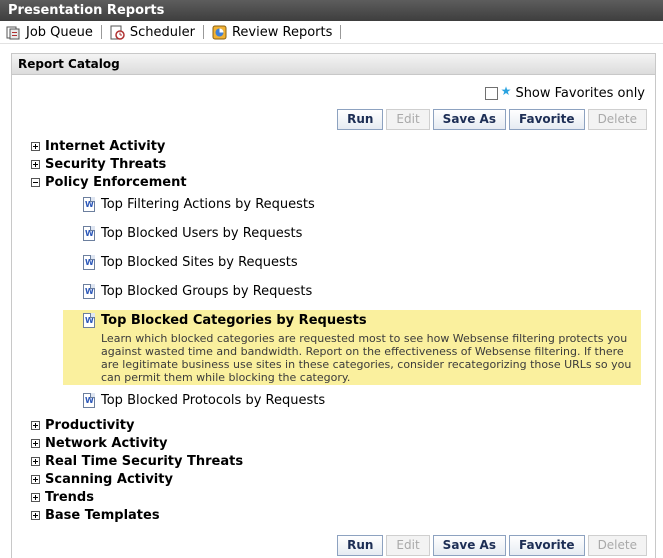 This screenshot has width=663, height=558. What do you see at coordinates (102, 515) in the screenshot?
I see `category-label: Base Templates` at bounding box center [102, 515].